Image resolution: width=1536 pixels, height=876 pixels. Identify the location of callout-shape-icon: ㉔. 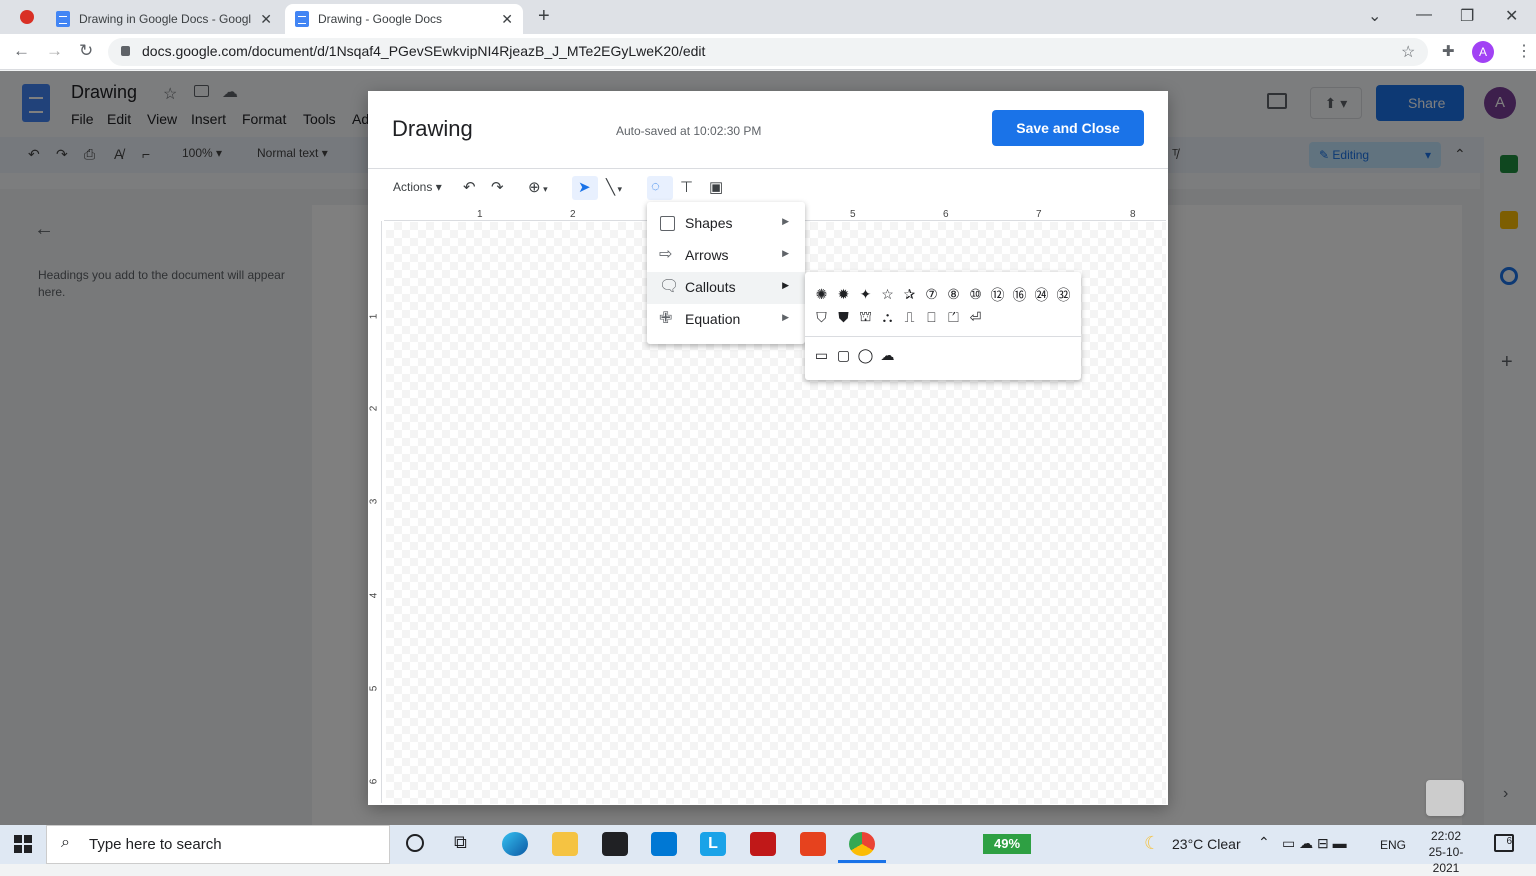
(1041, 294).